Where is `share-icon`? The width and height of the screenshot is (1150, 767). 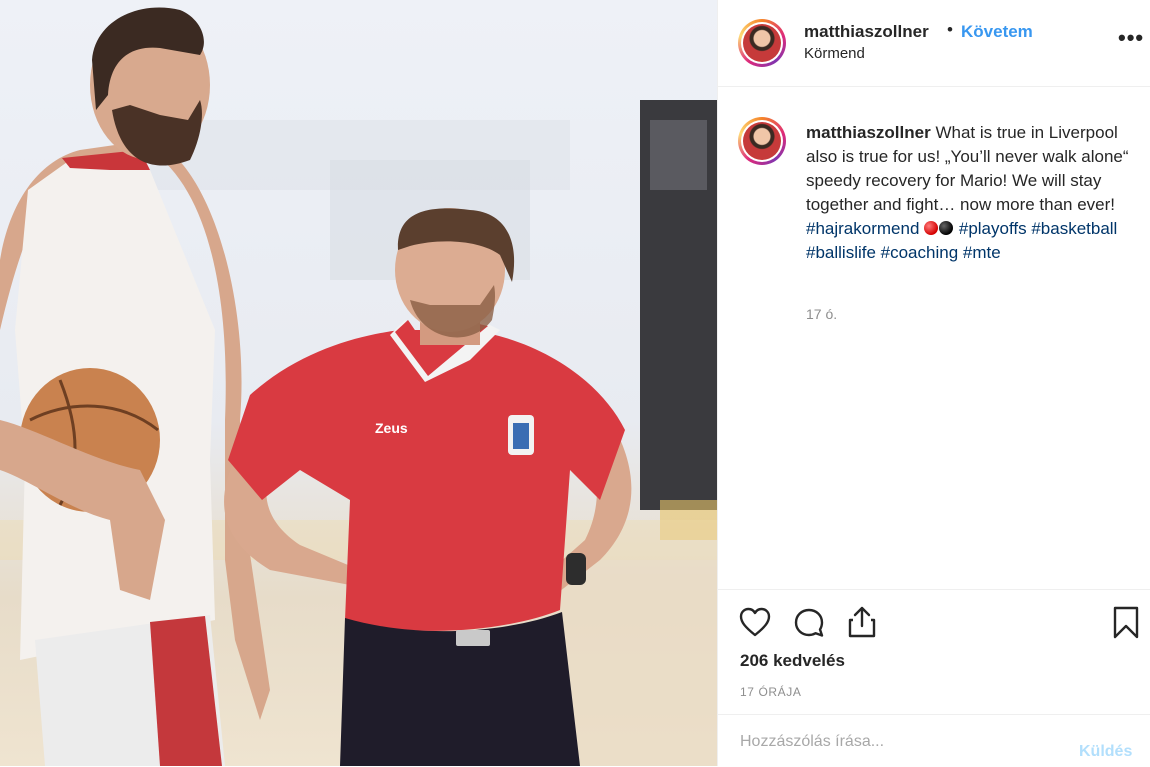
share-icon is located at coordinates (862, 622).